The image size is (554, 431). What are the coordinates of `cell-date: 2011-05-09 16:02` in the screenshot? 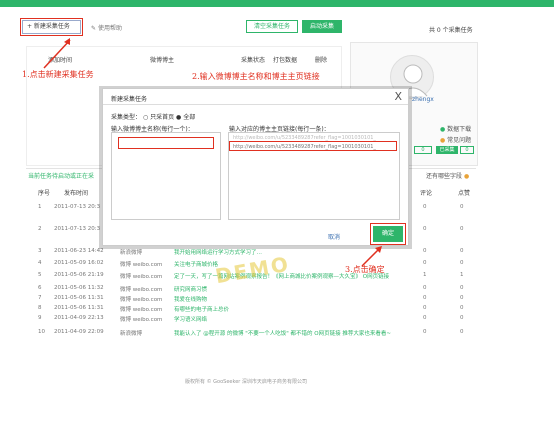 It's located at (79, 263).